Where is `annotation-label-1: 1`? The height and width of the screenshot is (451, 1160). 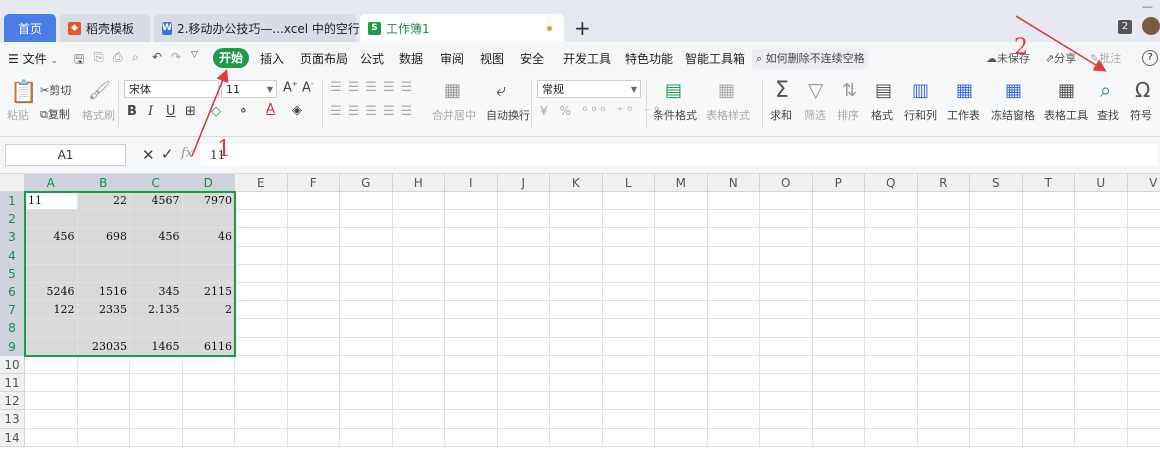
annotation-label-1: 1 is located at coordinates (224, 149).